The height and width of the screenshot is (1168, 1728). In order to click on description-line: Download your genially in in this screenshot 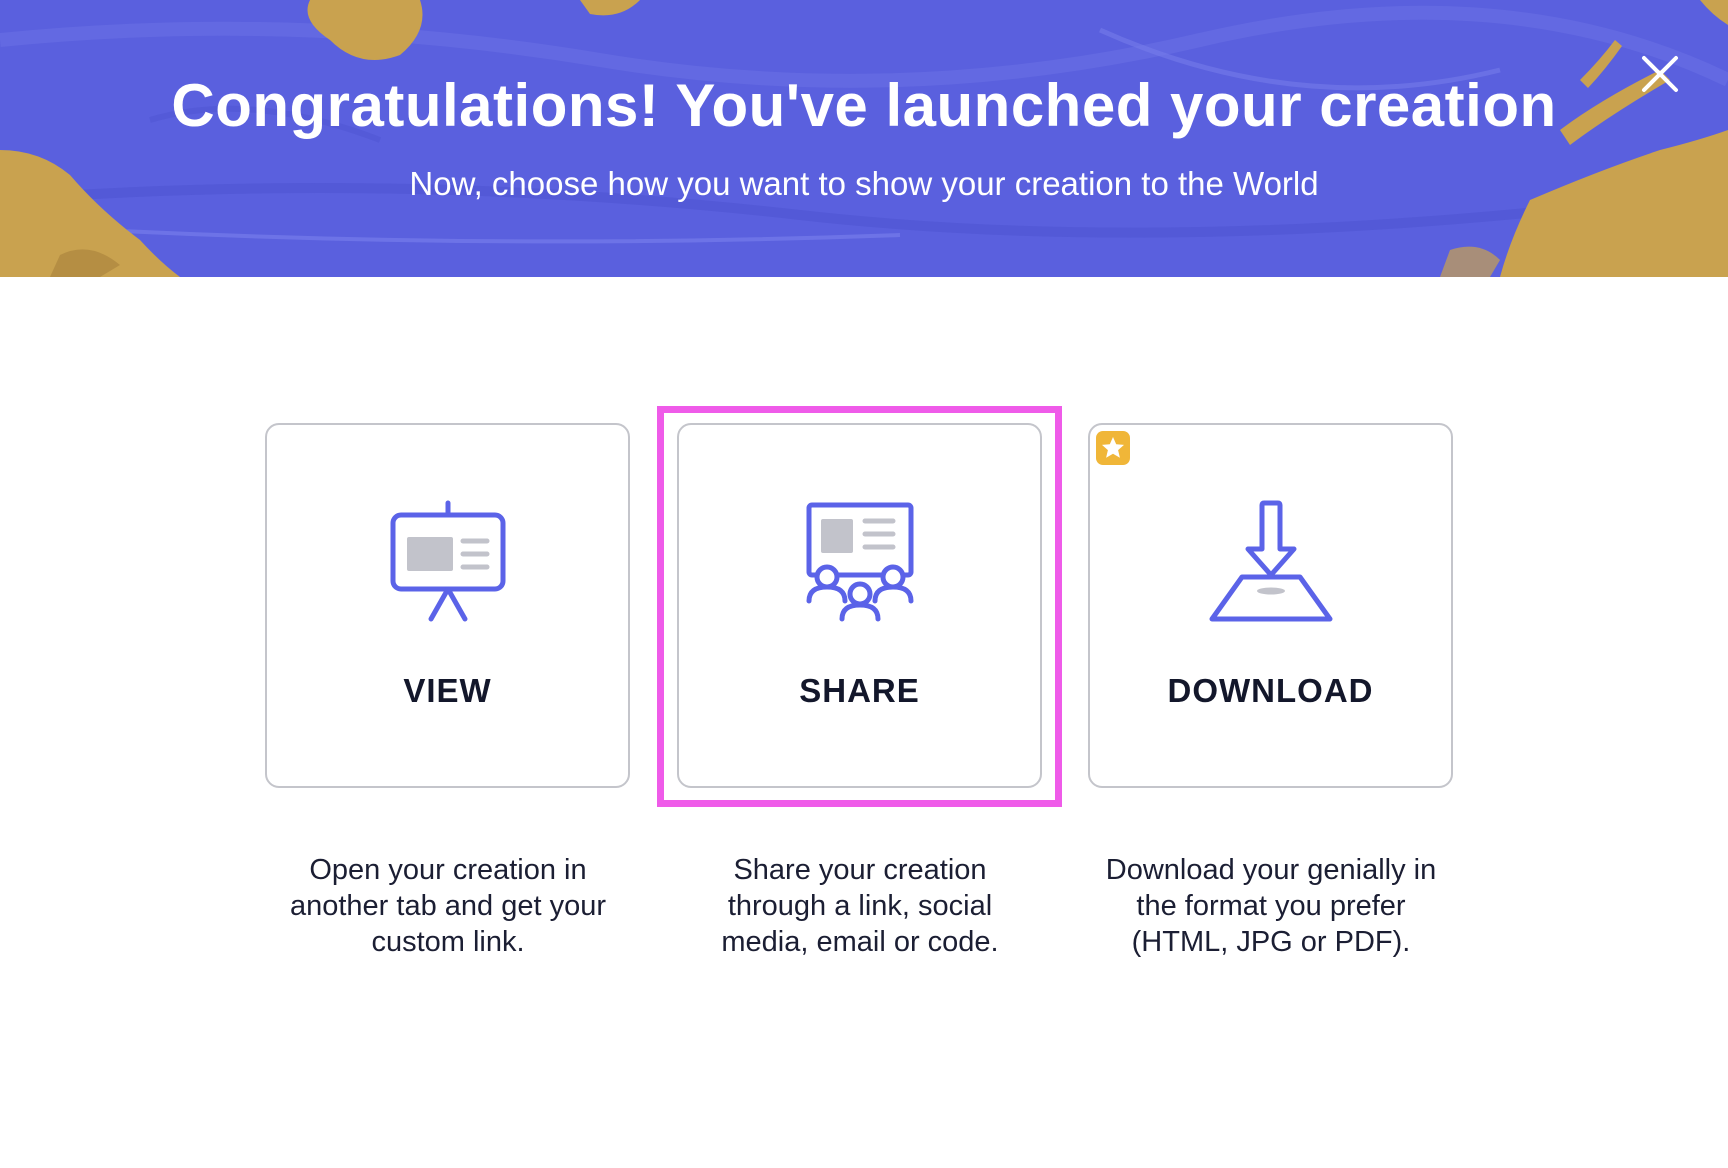, I will do `click(1271, 870)`.